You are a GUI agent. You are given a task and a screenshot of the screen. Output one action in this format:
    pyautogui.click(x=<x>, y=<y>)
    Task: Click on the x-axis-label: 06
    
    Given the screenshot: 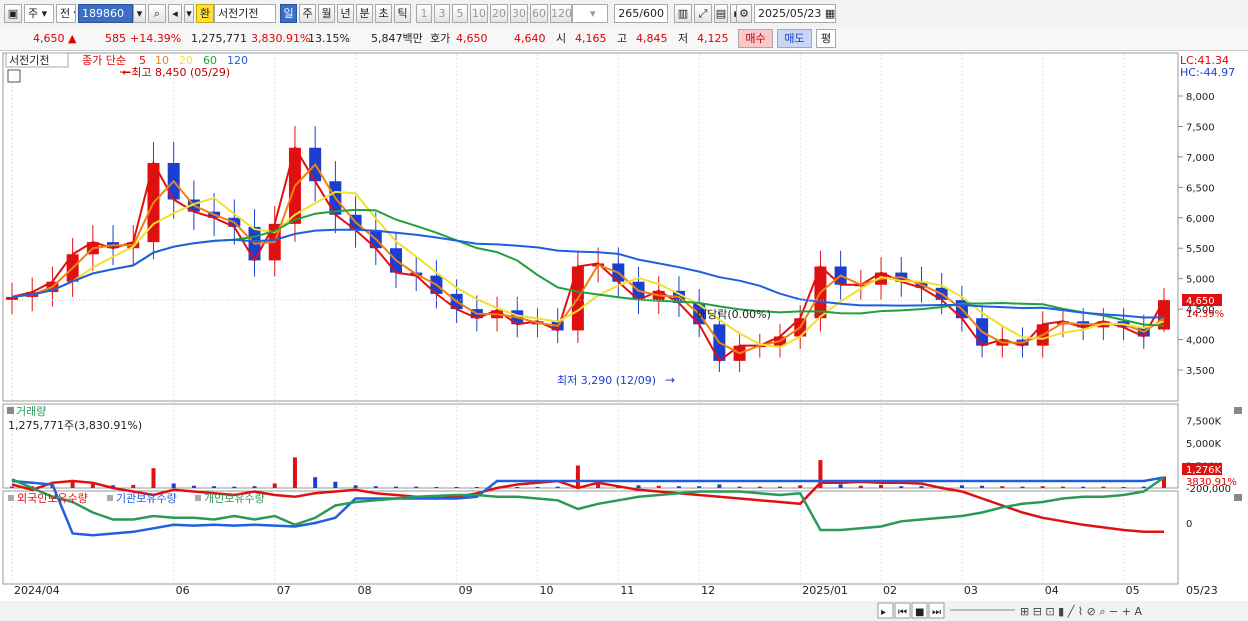 What is the action you would take?
    pyautogui.click(x=183, y=590)
    